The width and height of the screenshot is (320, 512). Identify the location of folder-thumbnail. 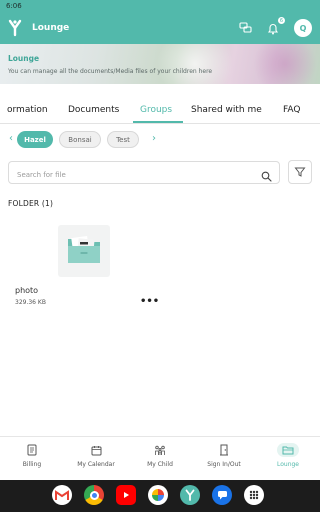
(84, 251).